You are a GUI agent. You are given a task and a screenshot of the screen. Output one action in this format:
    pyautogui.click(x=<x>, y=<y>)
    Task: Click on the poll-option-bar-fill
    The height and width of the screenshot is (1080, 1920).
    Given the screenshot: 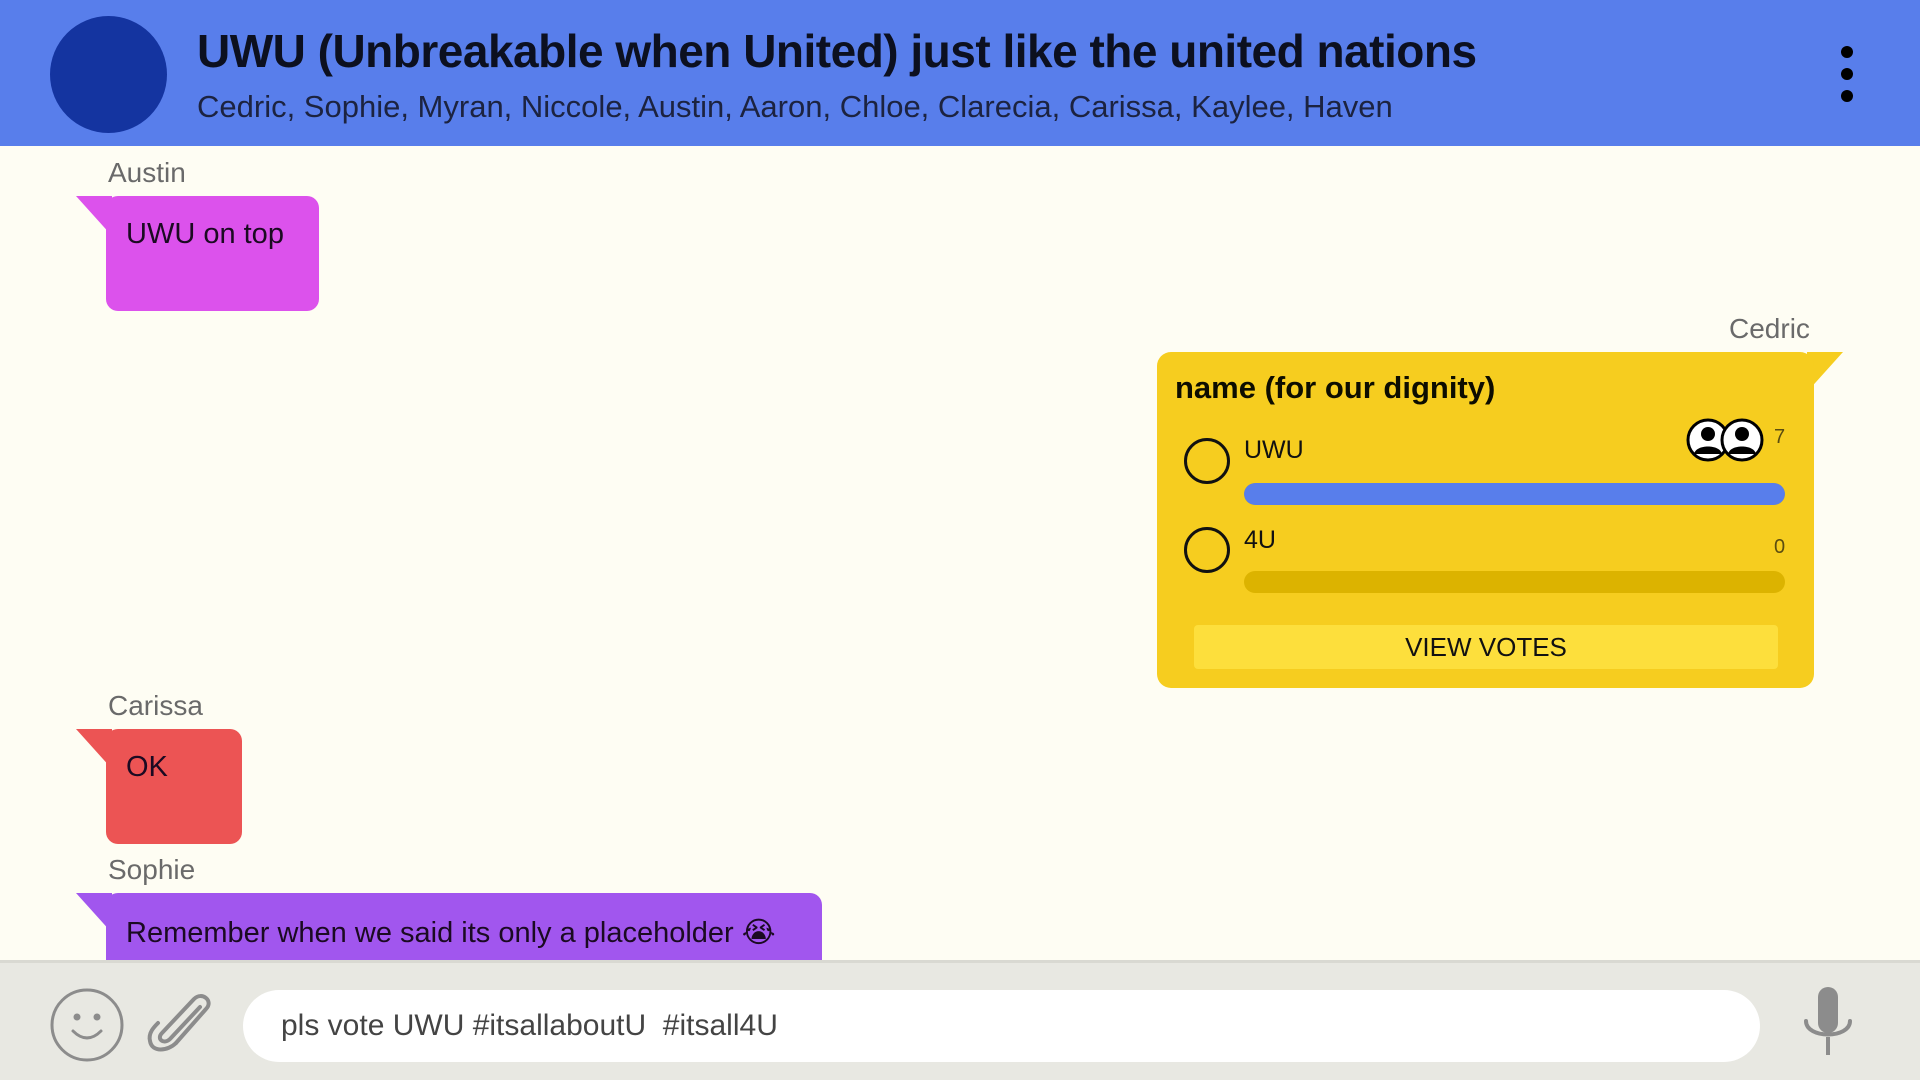 What is the action you would take?
    pyautogui.click(x=1514, y=494)
    